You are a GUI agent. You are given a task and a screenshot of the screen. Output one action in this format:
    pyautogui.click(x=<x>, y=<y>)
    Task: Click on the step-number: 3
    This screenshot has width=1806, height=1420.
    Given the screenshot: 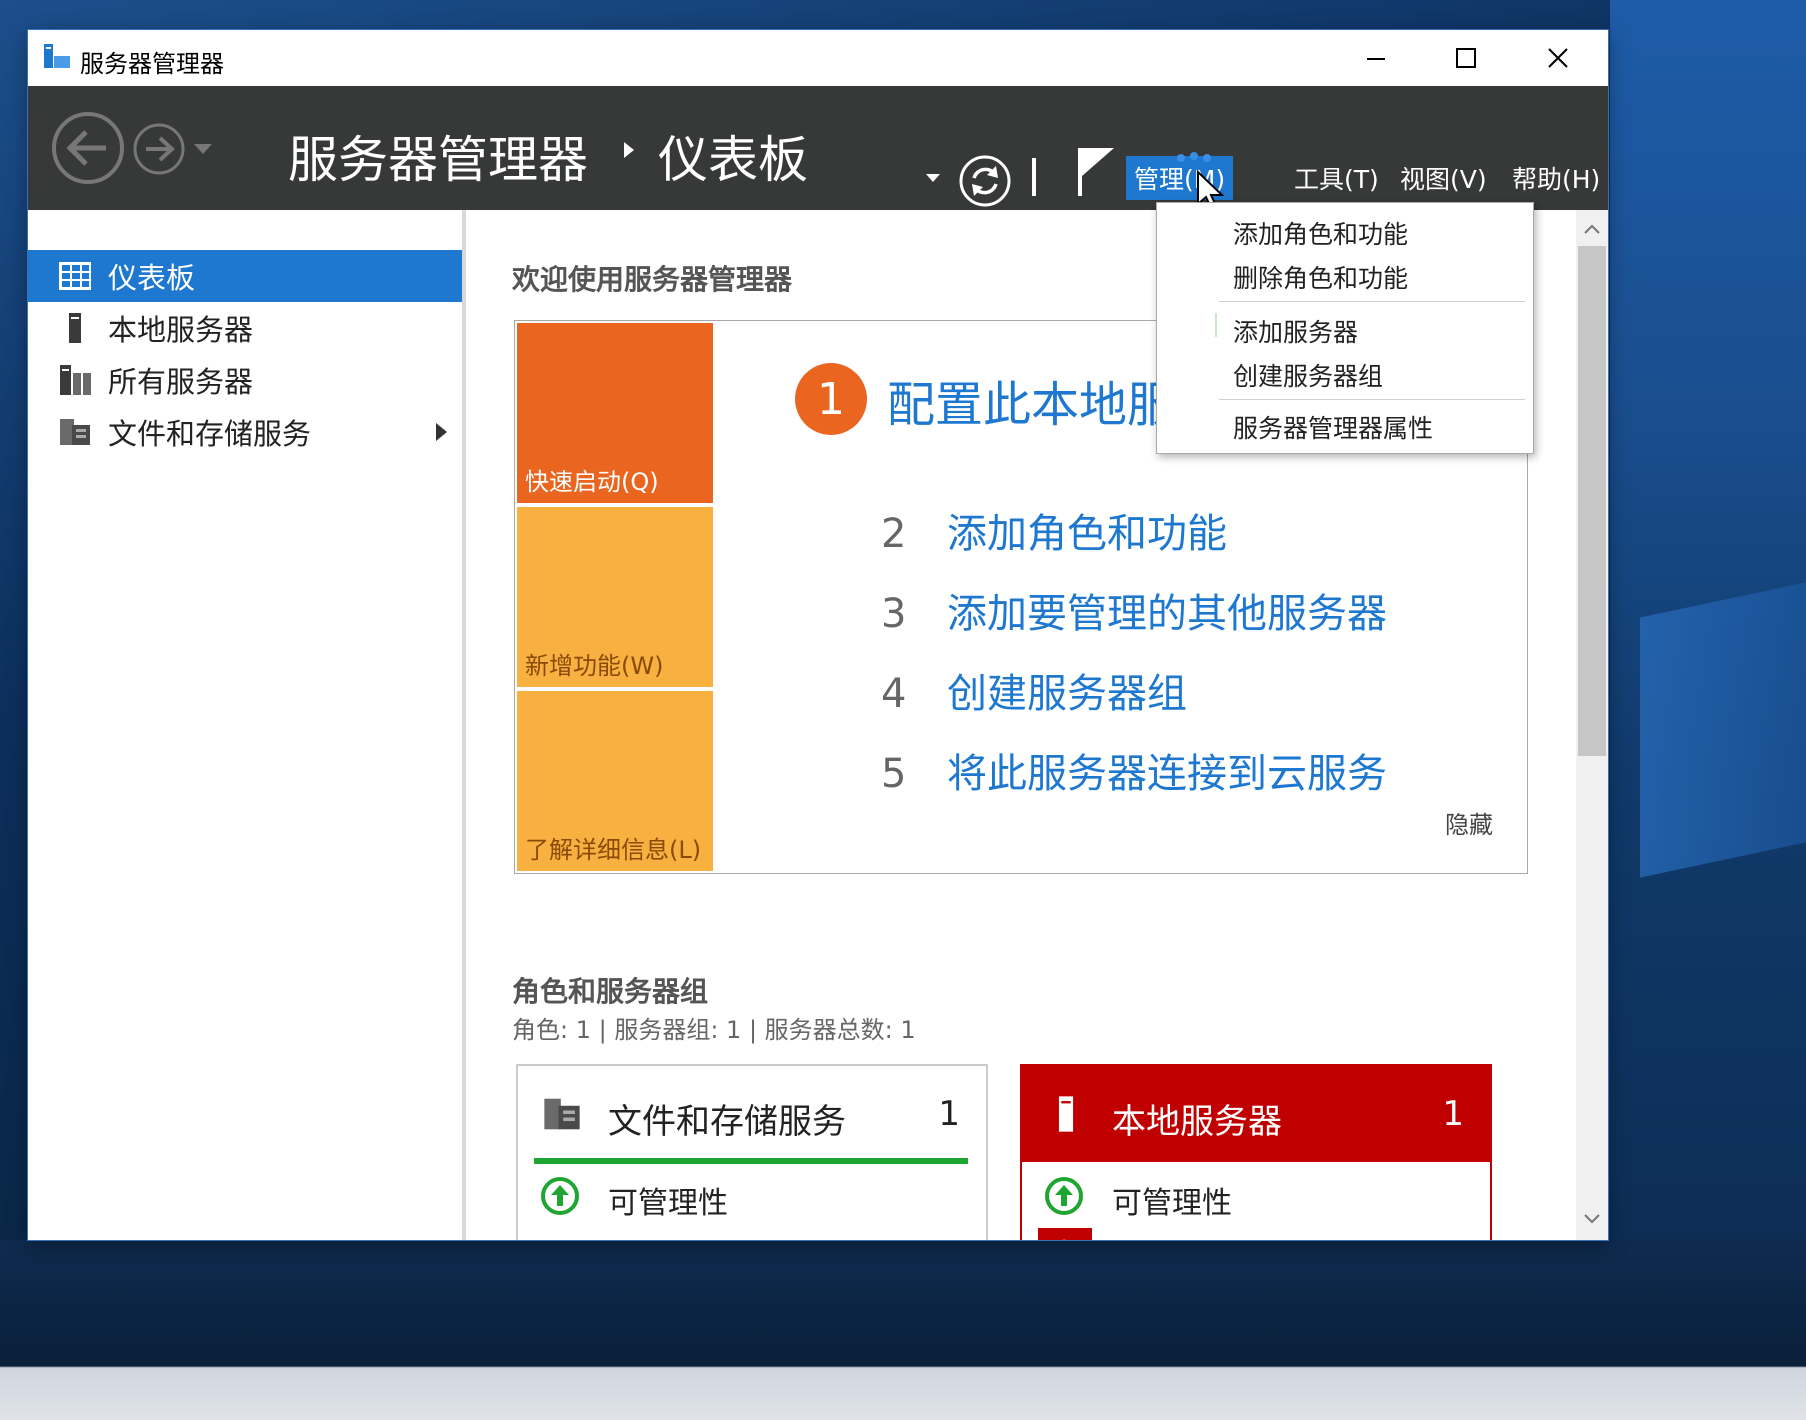 What is the action you would take?
    pyautogui.click(x=894, y=614)
    